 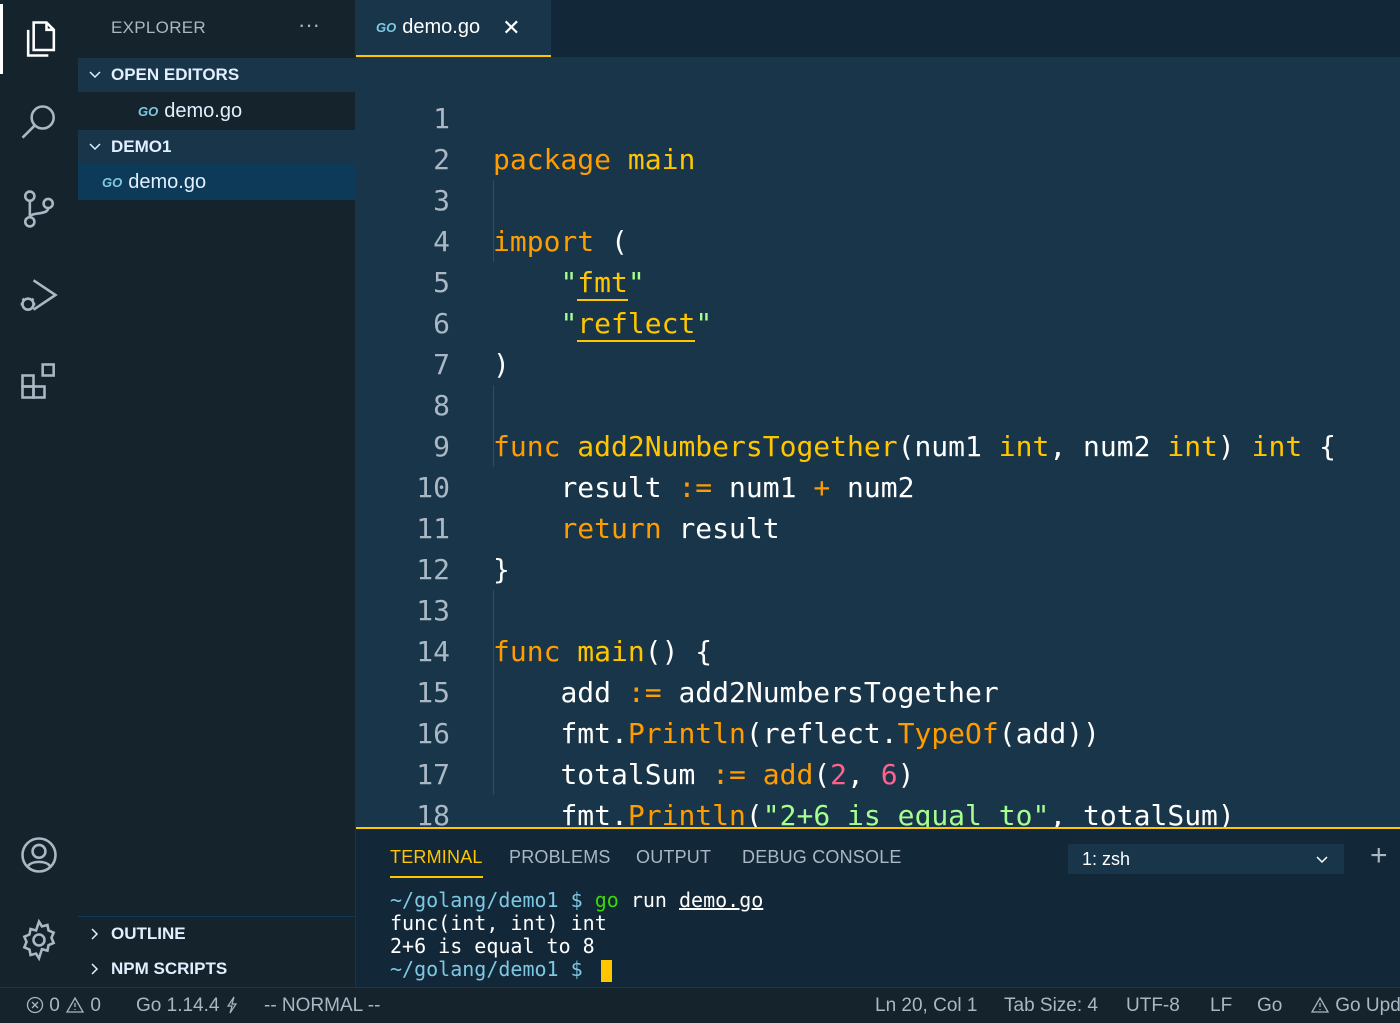 I want to click on tab-terminal: TERMINAL, so click(x=436, y=862).